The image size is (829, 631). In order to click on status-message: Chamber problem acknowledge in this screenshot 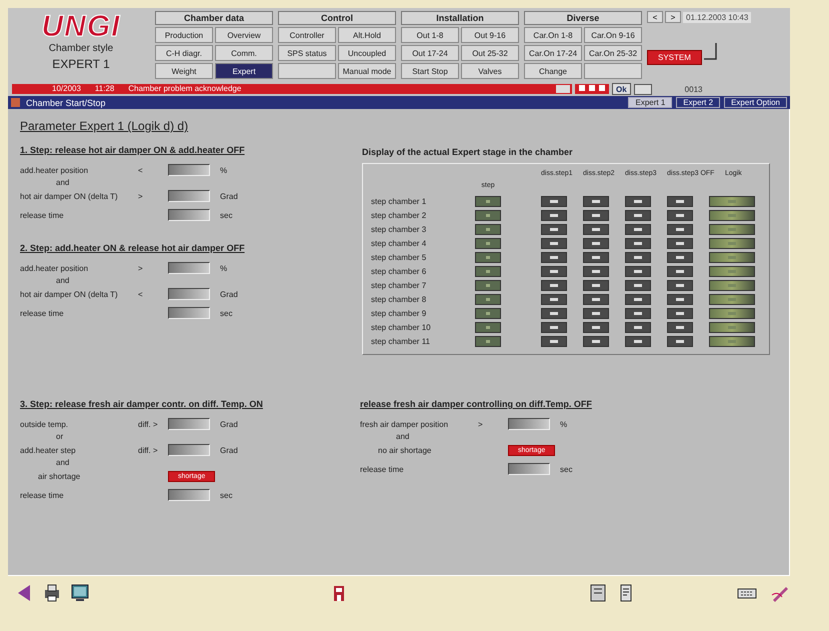, I will do `click(185, 89)`.